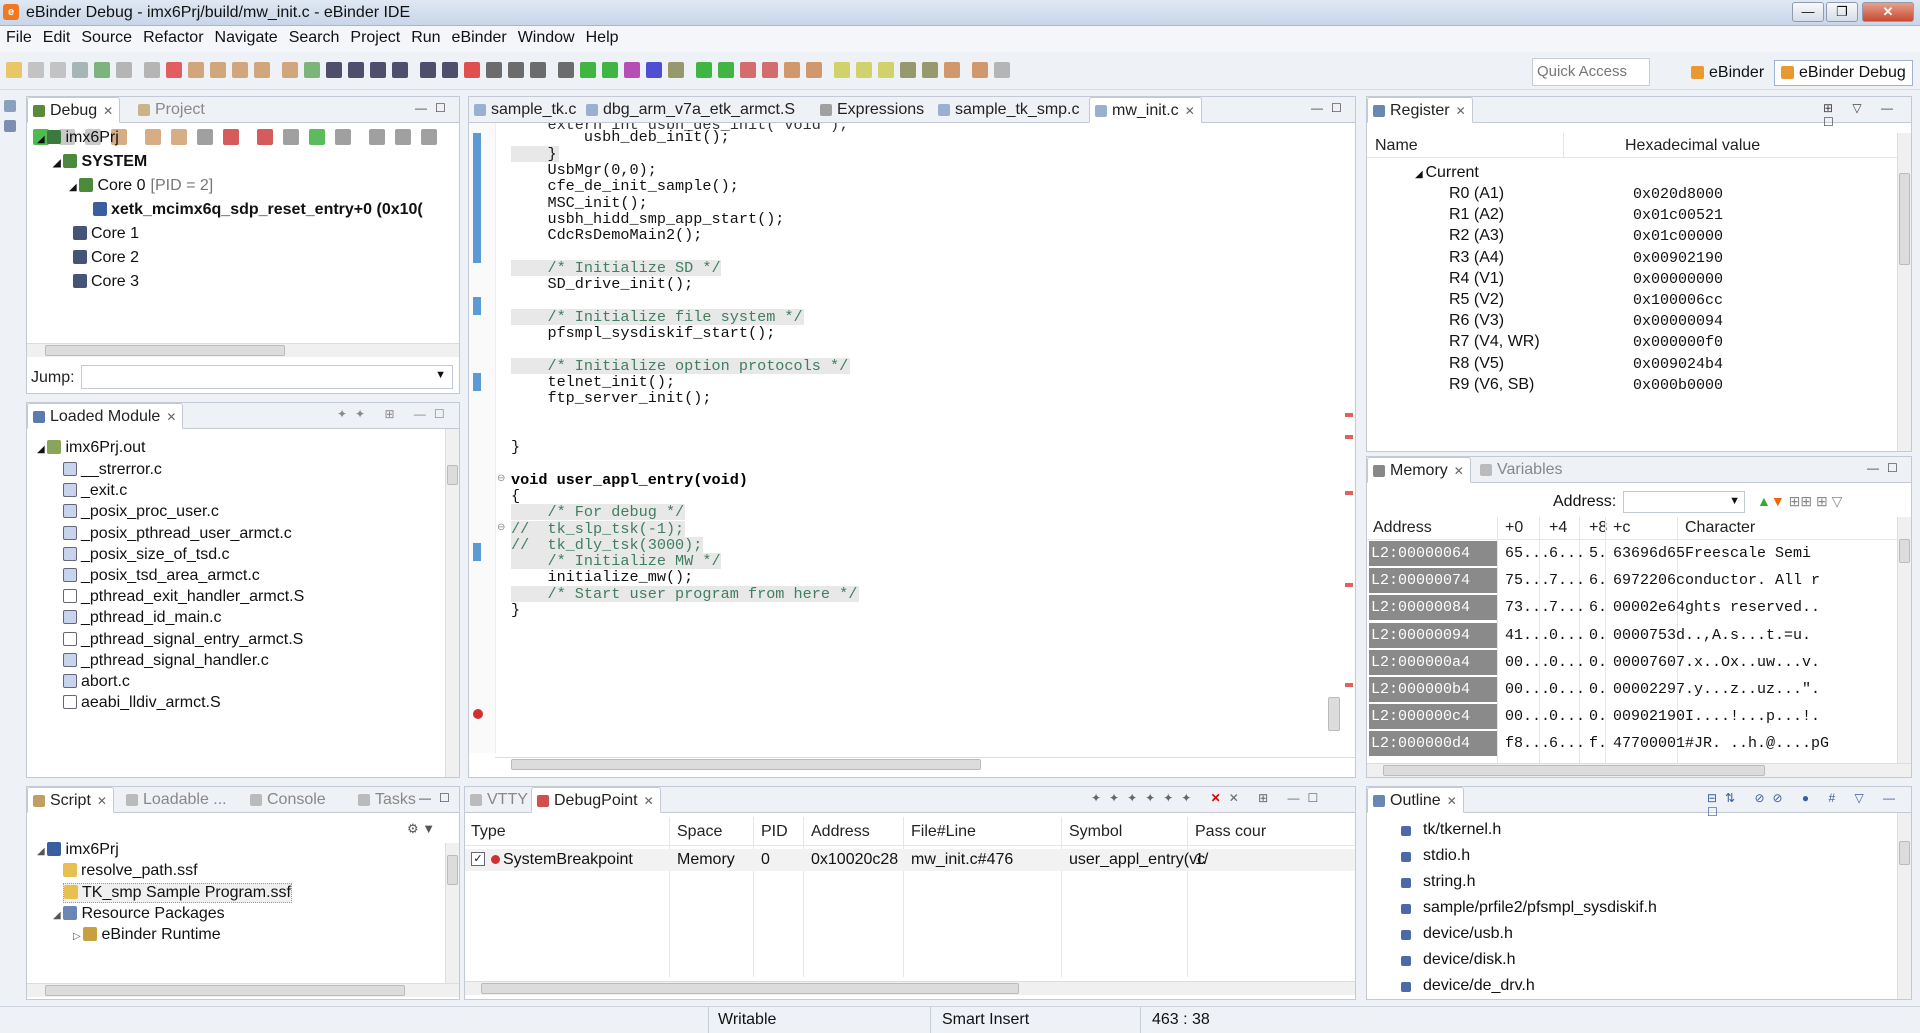 The image size is (1920, 1033). Describe the element at coordinates (421, 829) in the screenshot. I see `script-menu-icon: ⚙ ▼` at that location.